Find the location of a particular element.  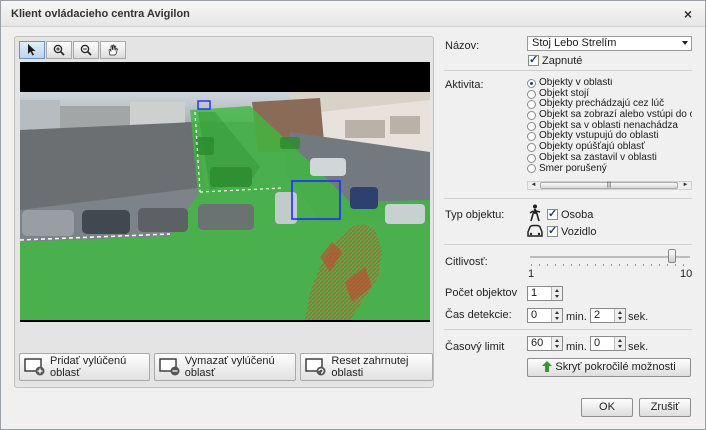

hide-advanced-button: Skryť pokročilé možnosti is located at coordinates (609, 367).